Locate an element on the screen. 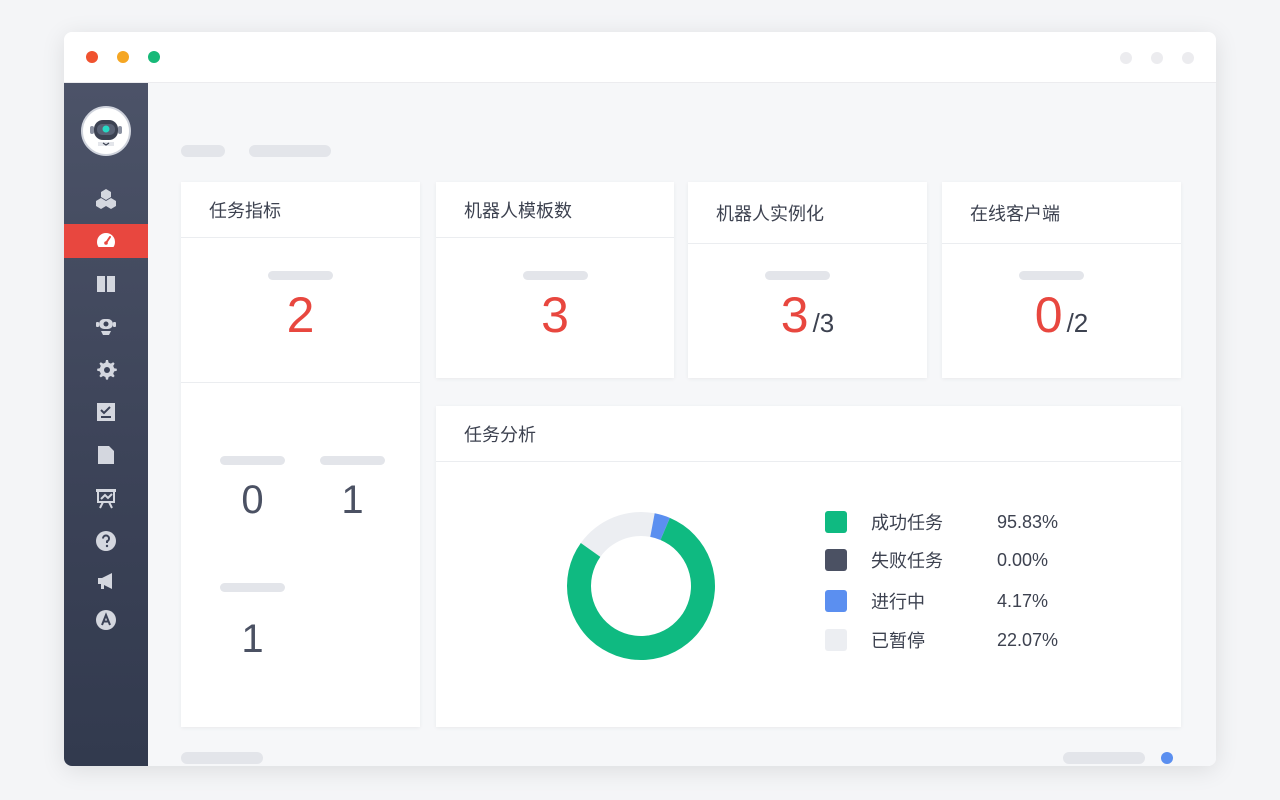 Image resolution: width=1280 pixels, height=800 pixels. task-donut-chart is located at coordinates (641, 586).